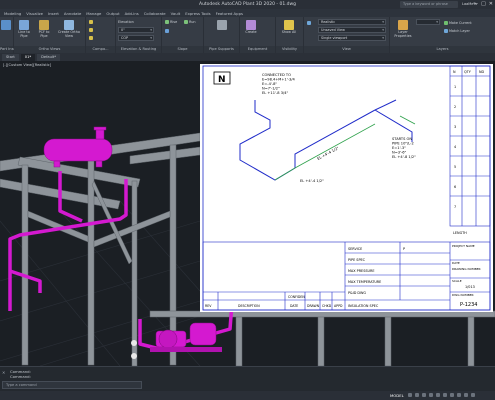  I want to click on line-to-pipe-button: Line to Pipe, so click(24, 29).